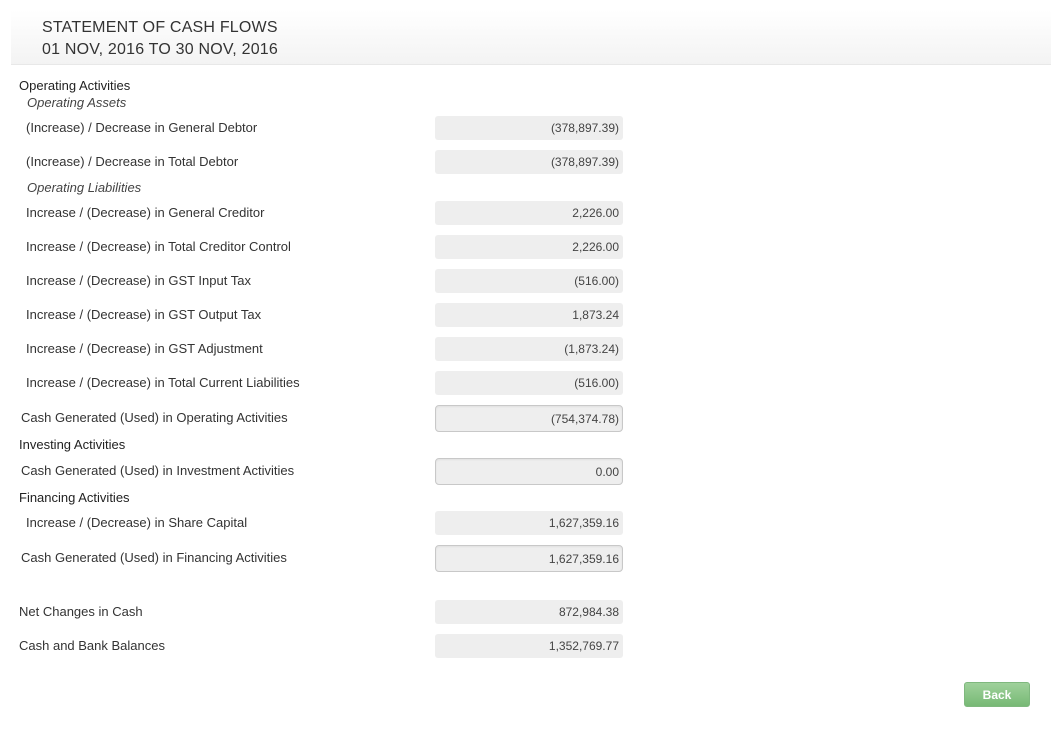 The width and height of the screenshot is (1062, 732). I want to click on investing-activities-heading: Investing Activities, so click(72, 444).